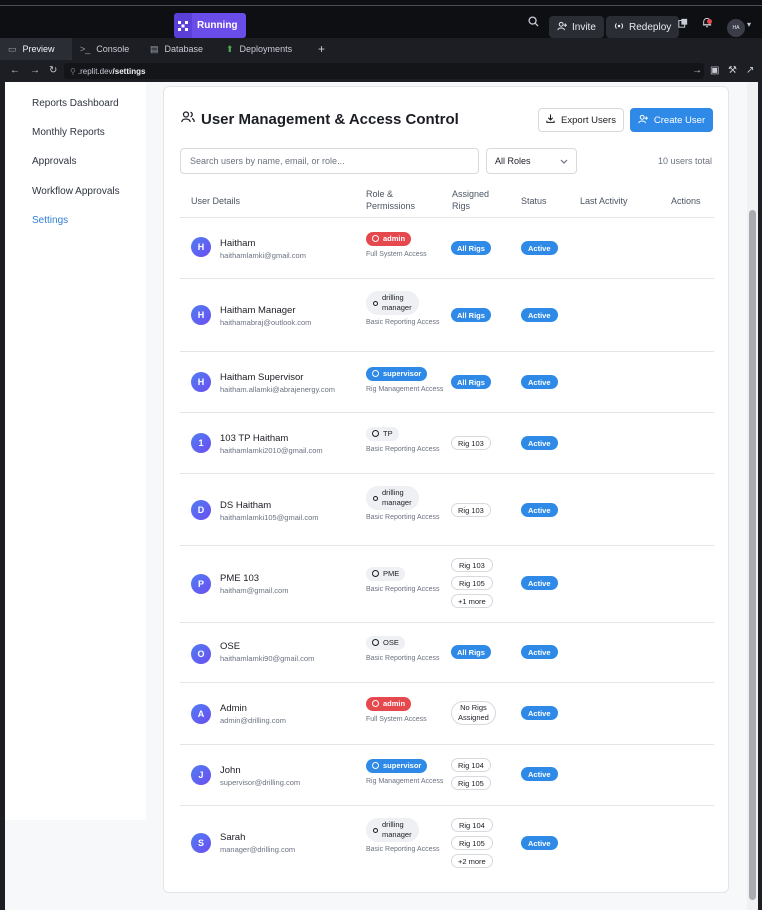 This screenshot has width=762, height=910. I want to click on rigs-cell: Rig 104 Rig 105, so click(471, 774).